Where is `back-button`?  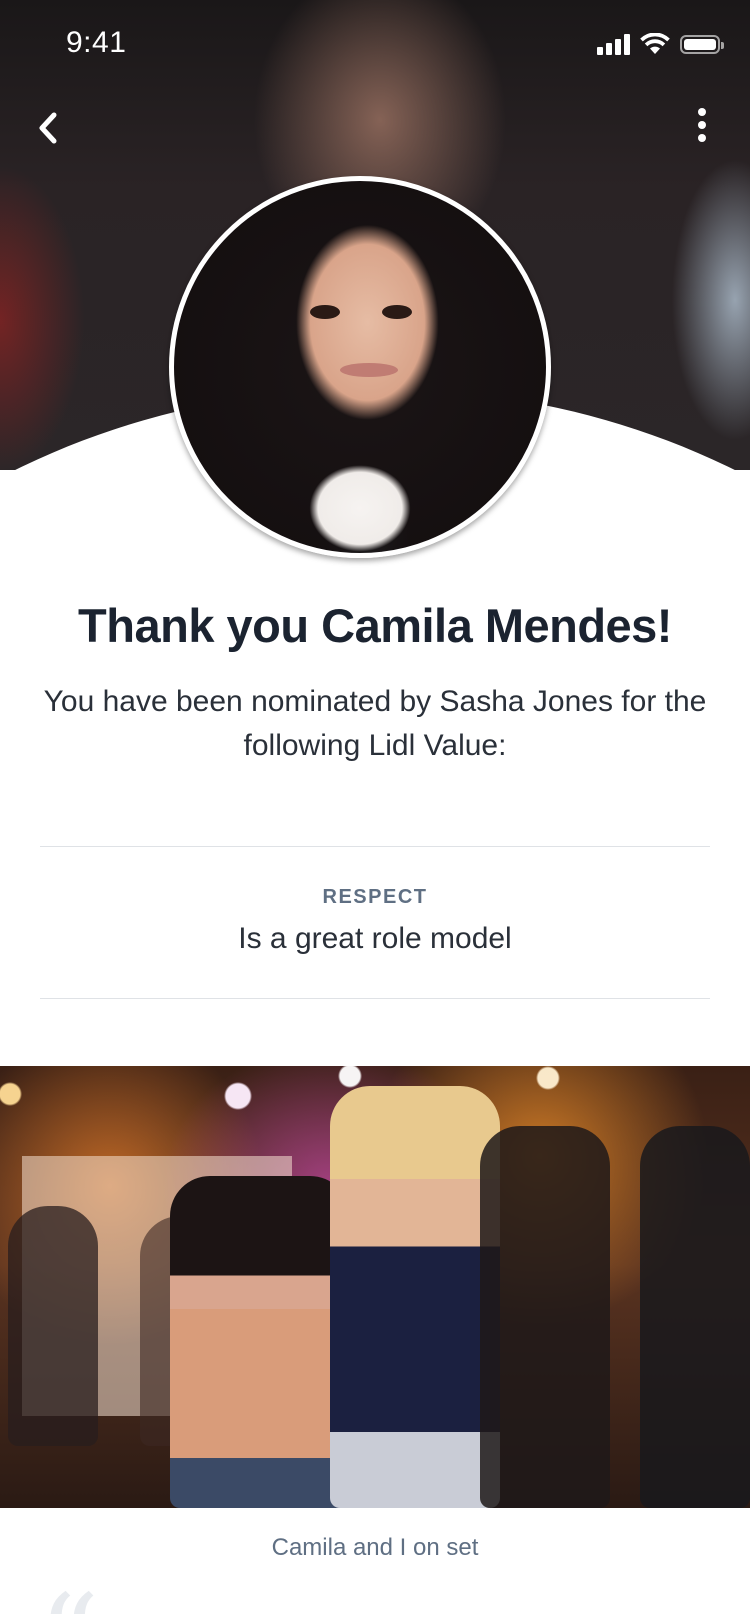
back-button is located at coordinates (48, 128).